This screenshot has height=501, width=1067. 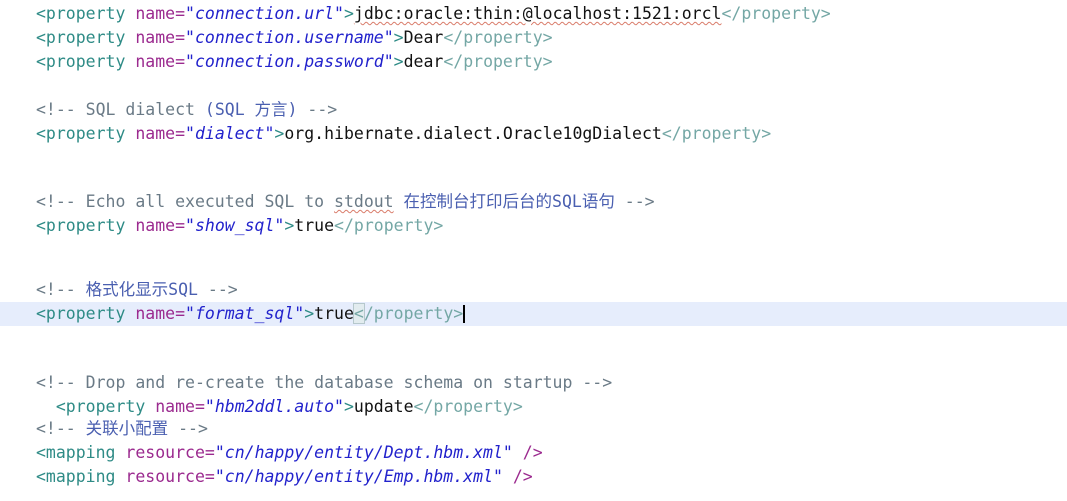 What do you see at coordinates (264, 13) in the screenshot?
I see `xml-attribute-value: "connection.url"` at bounding box center [264, 13].